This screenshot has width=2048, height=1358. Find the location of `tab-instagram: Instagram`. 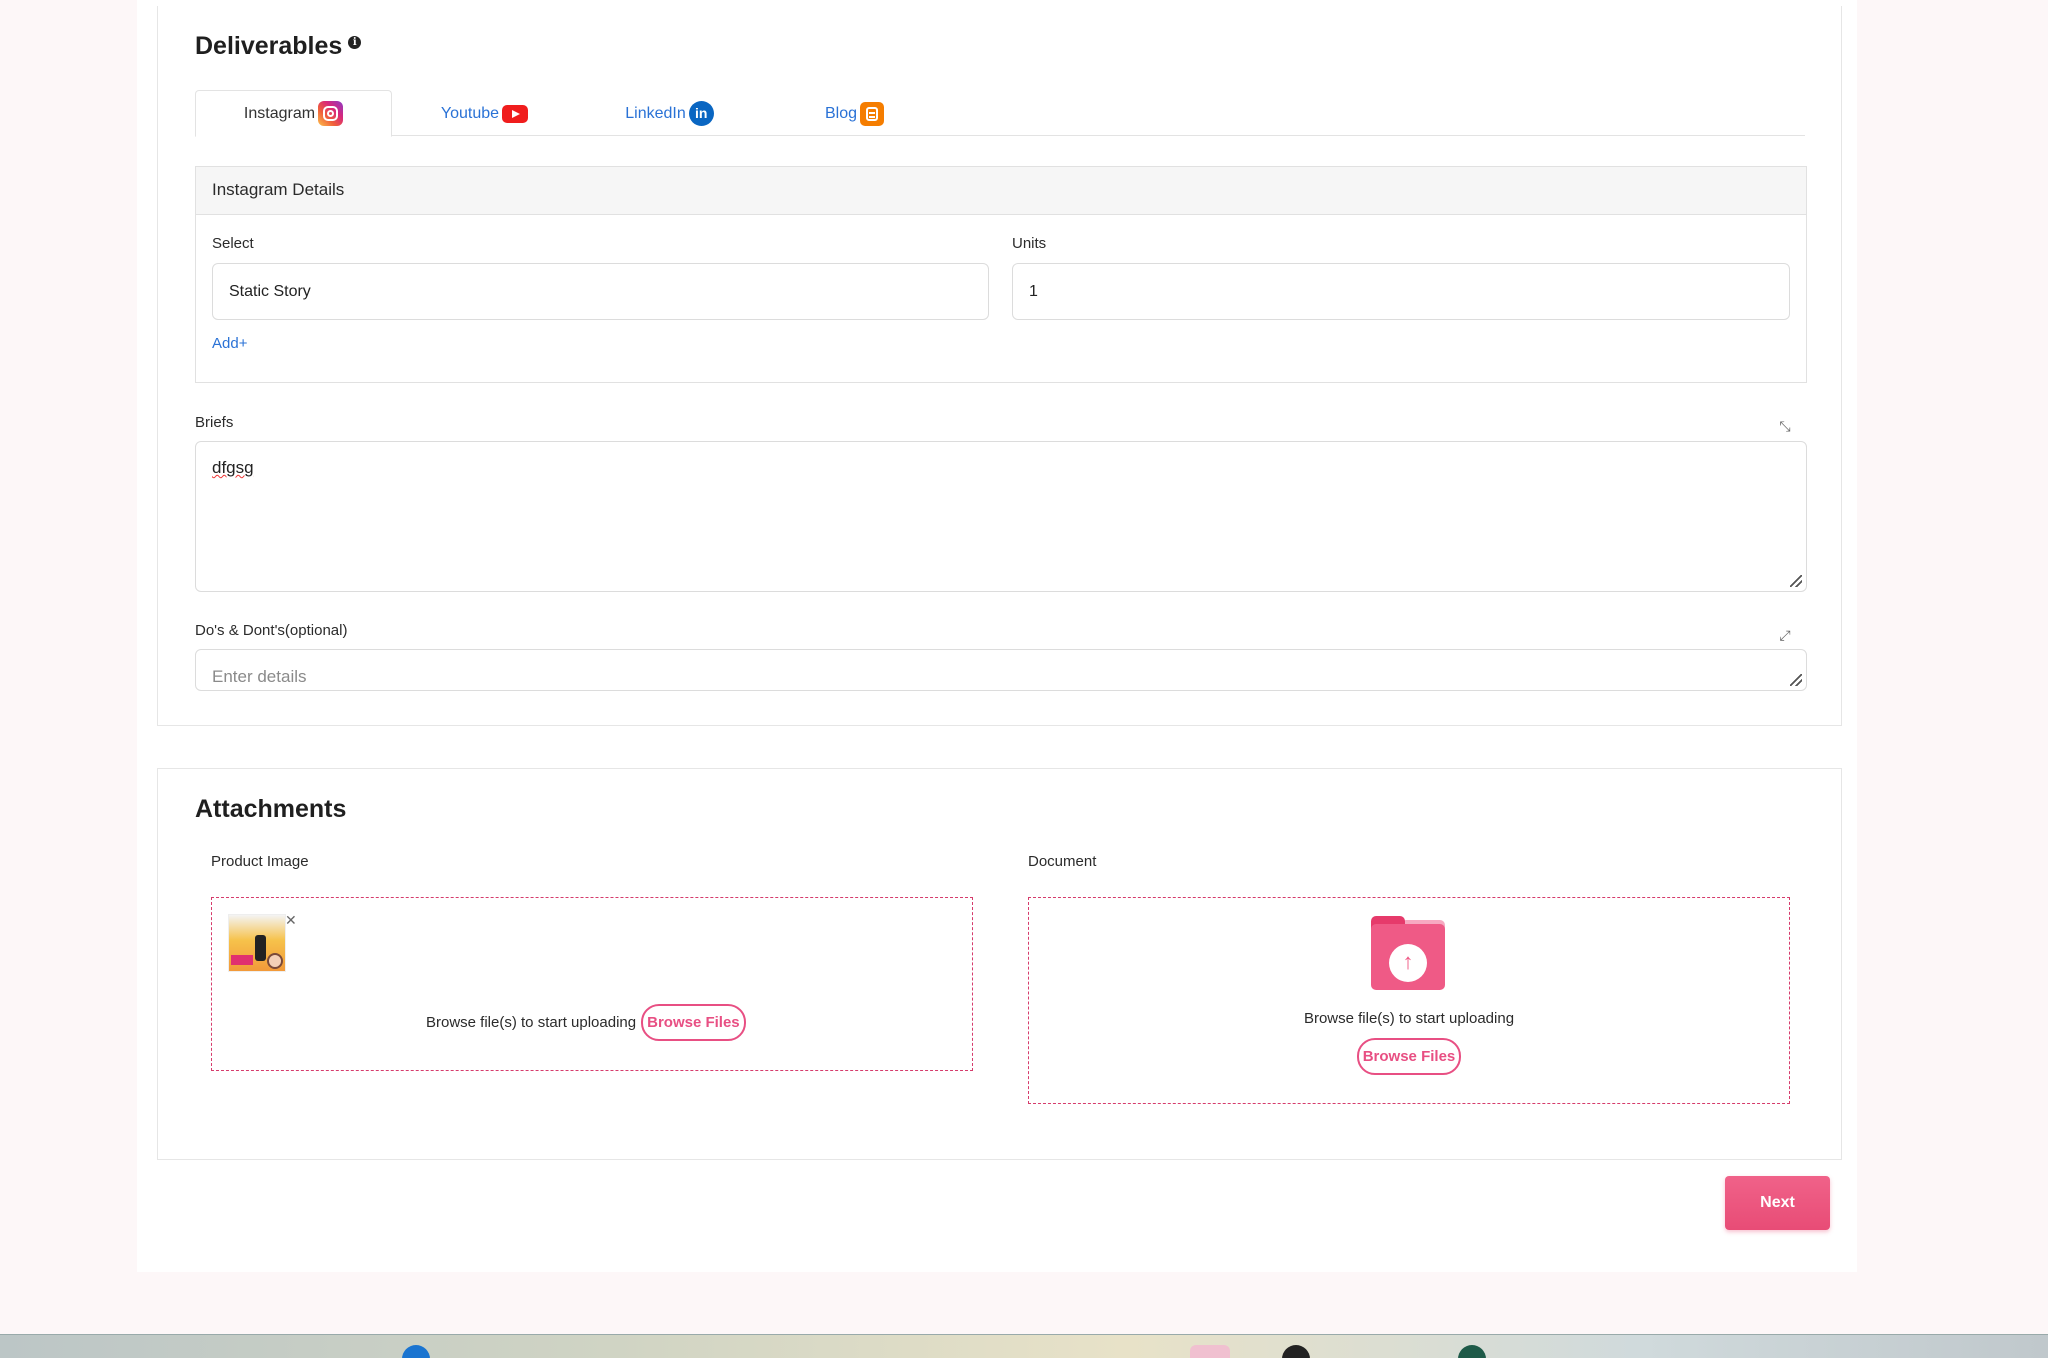

tab-instagram: Instagram is located at coordinates (293, 113).